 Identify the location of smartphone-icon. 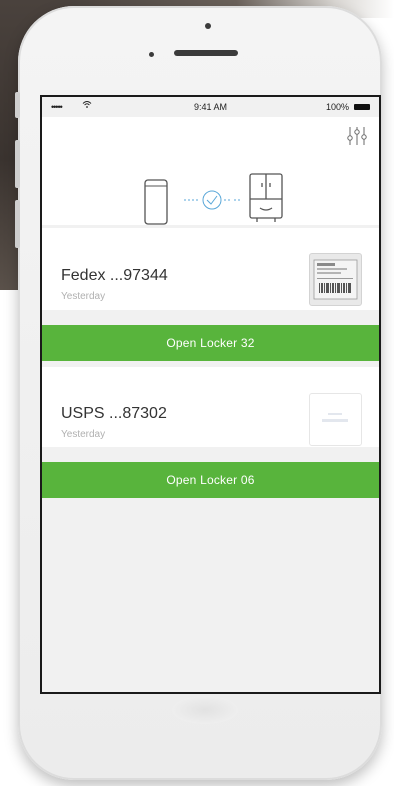
(156, 202).